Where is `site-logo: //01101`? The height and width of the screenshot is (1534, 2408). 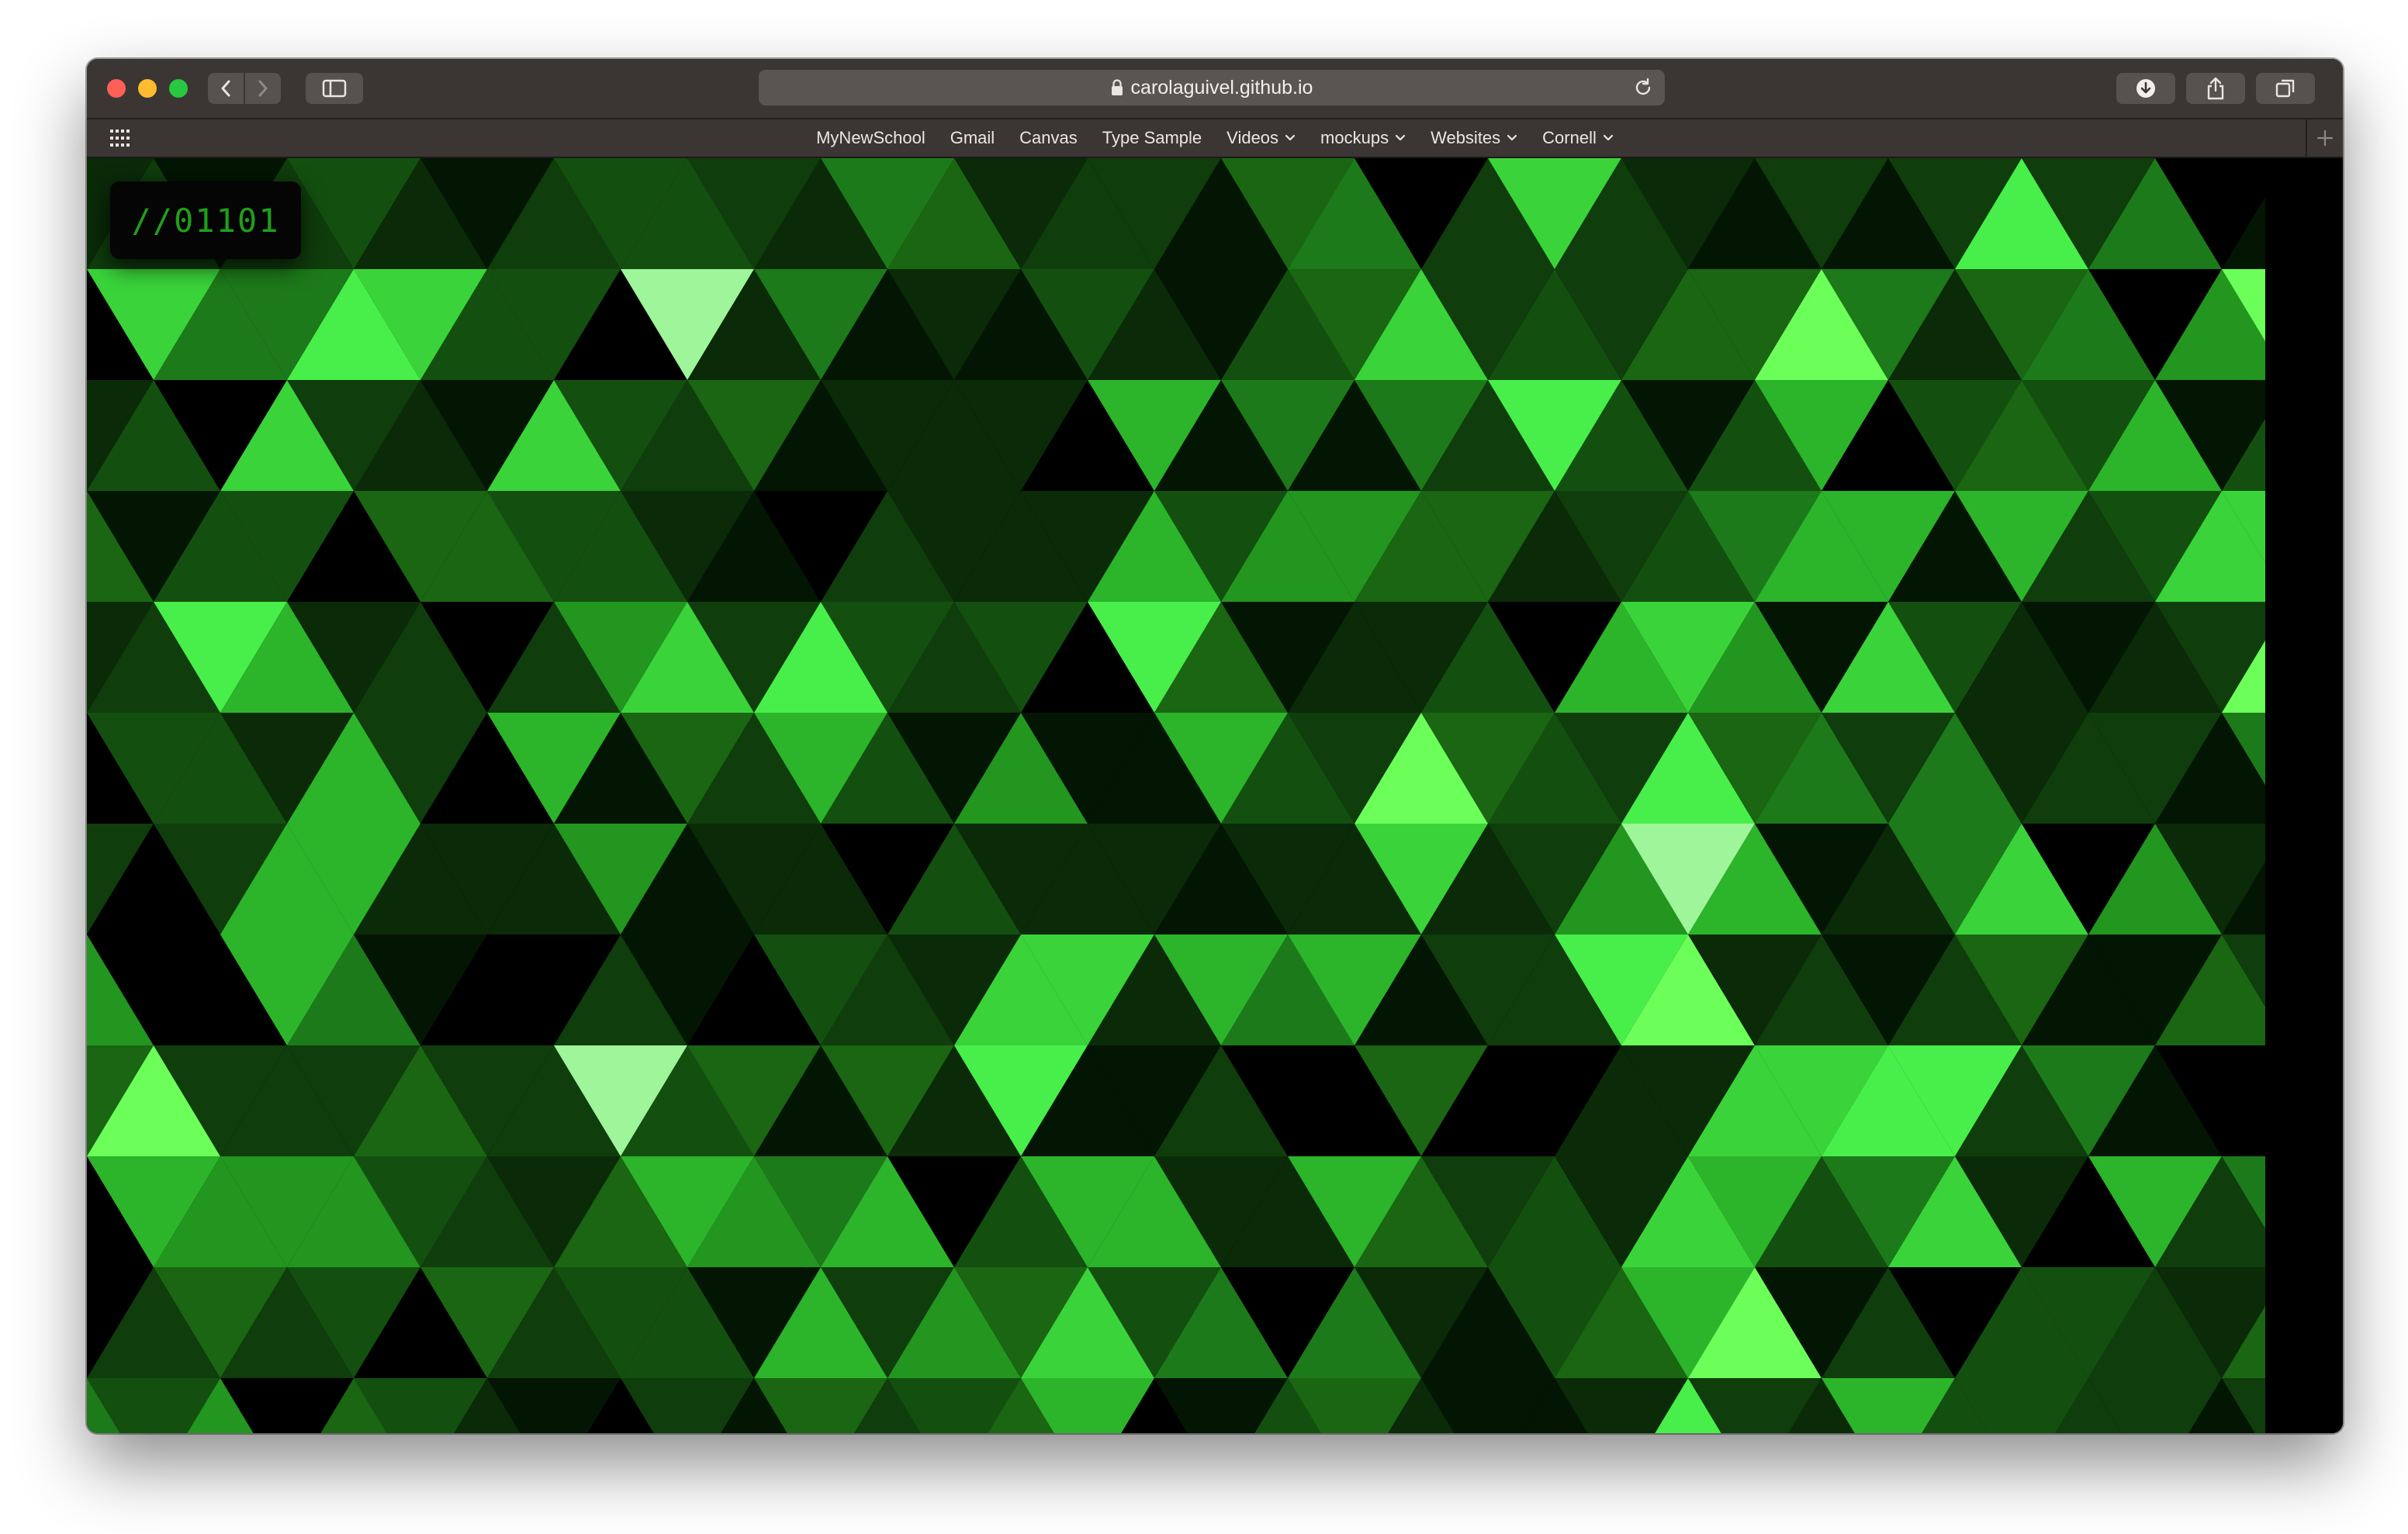
site-logo: //01101 is located at coordinates (206, 220).